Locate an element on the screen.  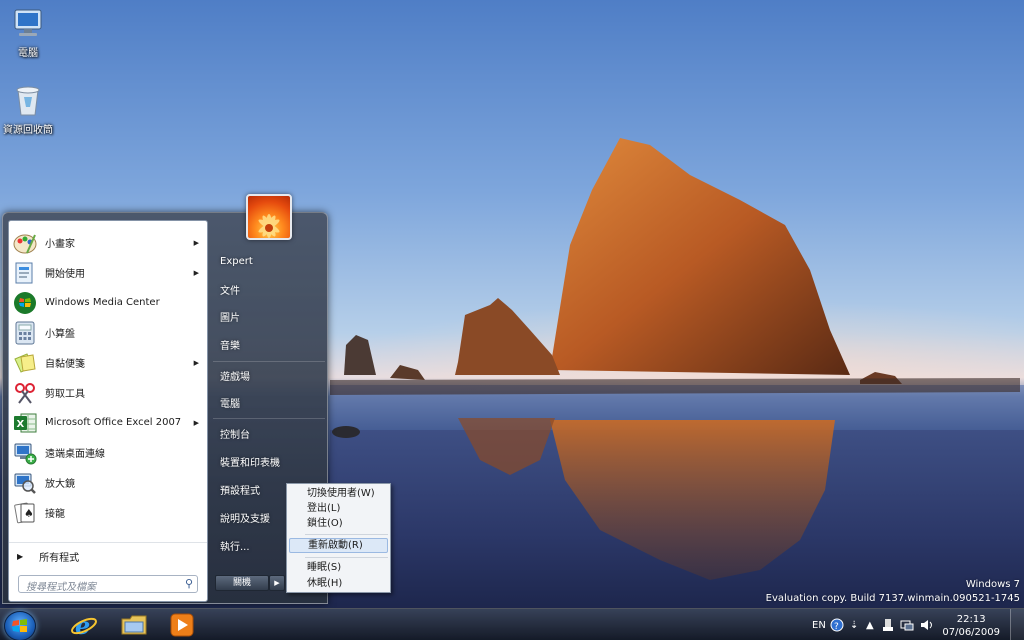
program-label: Microsoft Office Excel 2007 is located at coordinates (113, 422).